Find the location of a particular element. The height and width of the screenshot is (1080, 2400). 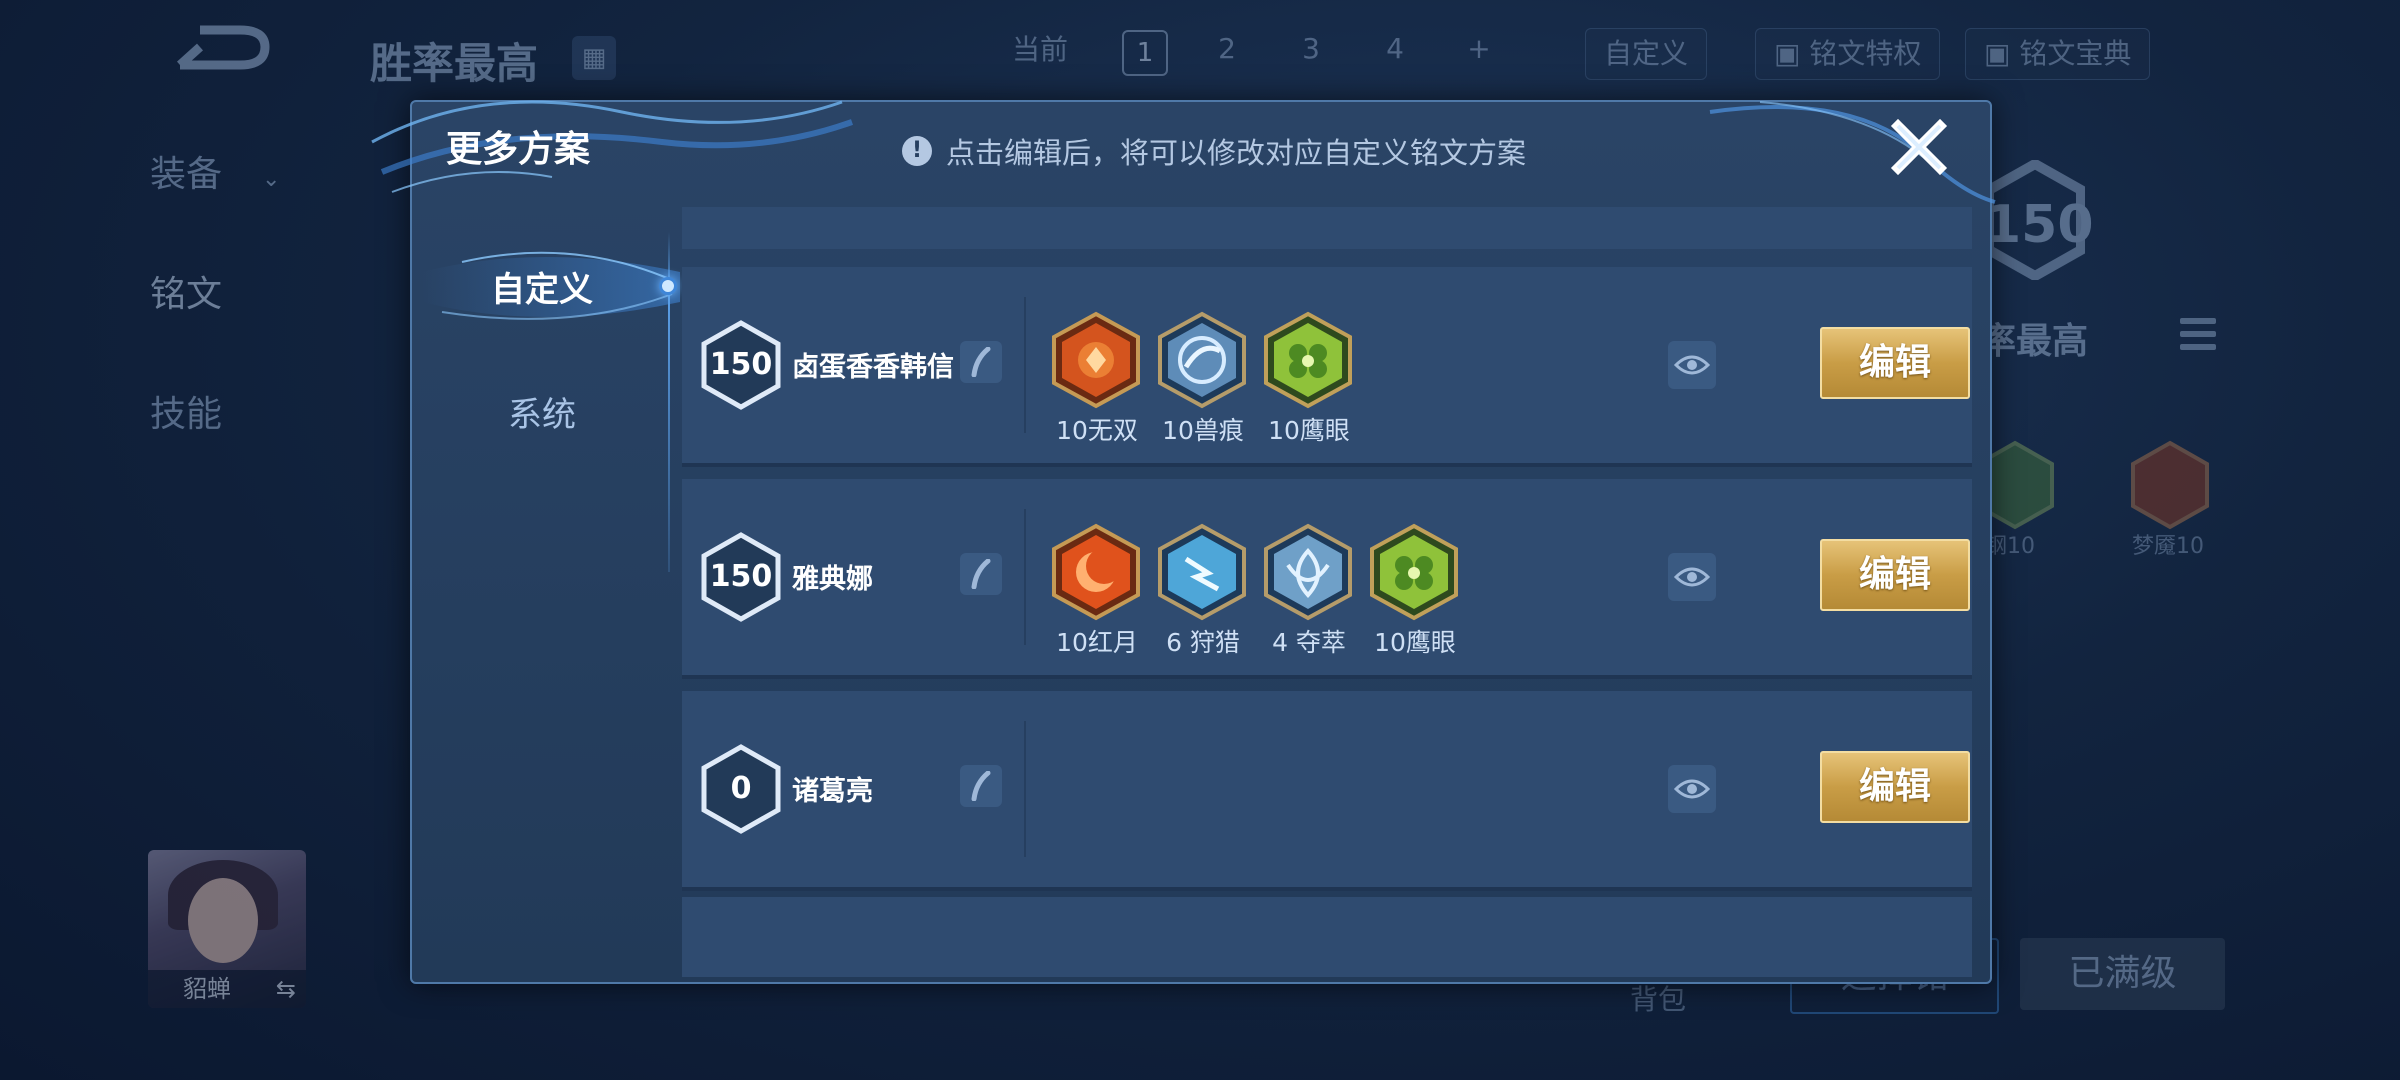

guide-label: 铭文宝典 is located at coordinates (2075, 53).